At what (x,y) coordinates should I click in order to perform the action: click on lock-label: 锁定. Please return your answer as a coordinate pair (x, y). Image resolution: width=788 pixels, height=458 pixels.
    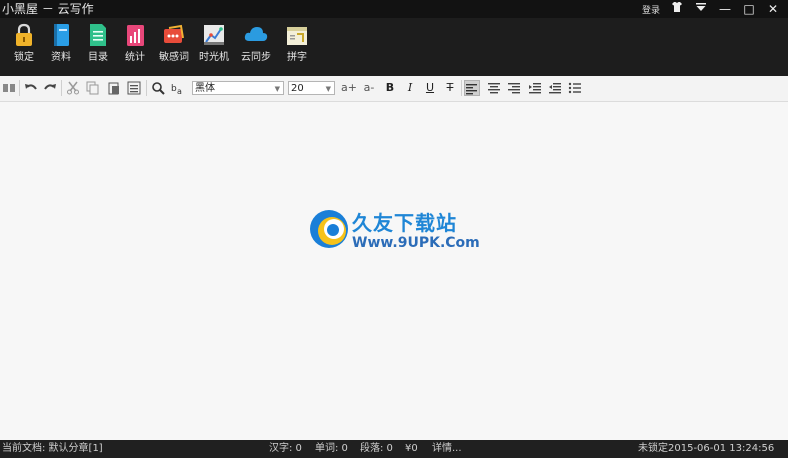
    Looking at the image, I should click on (24, 57).